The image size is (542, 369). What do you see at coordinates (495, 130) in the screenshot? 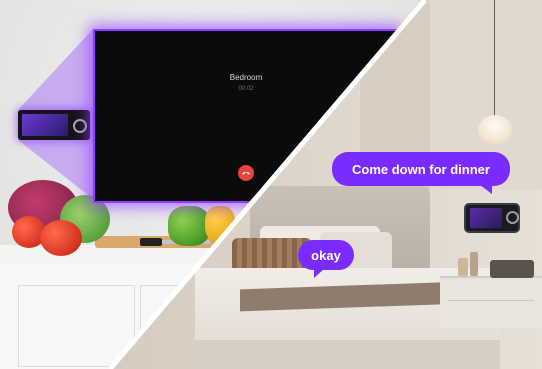
I see `pendant-lamp` at bounding box center [495, 130].